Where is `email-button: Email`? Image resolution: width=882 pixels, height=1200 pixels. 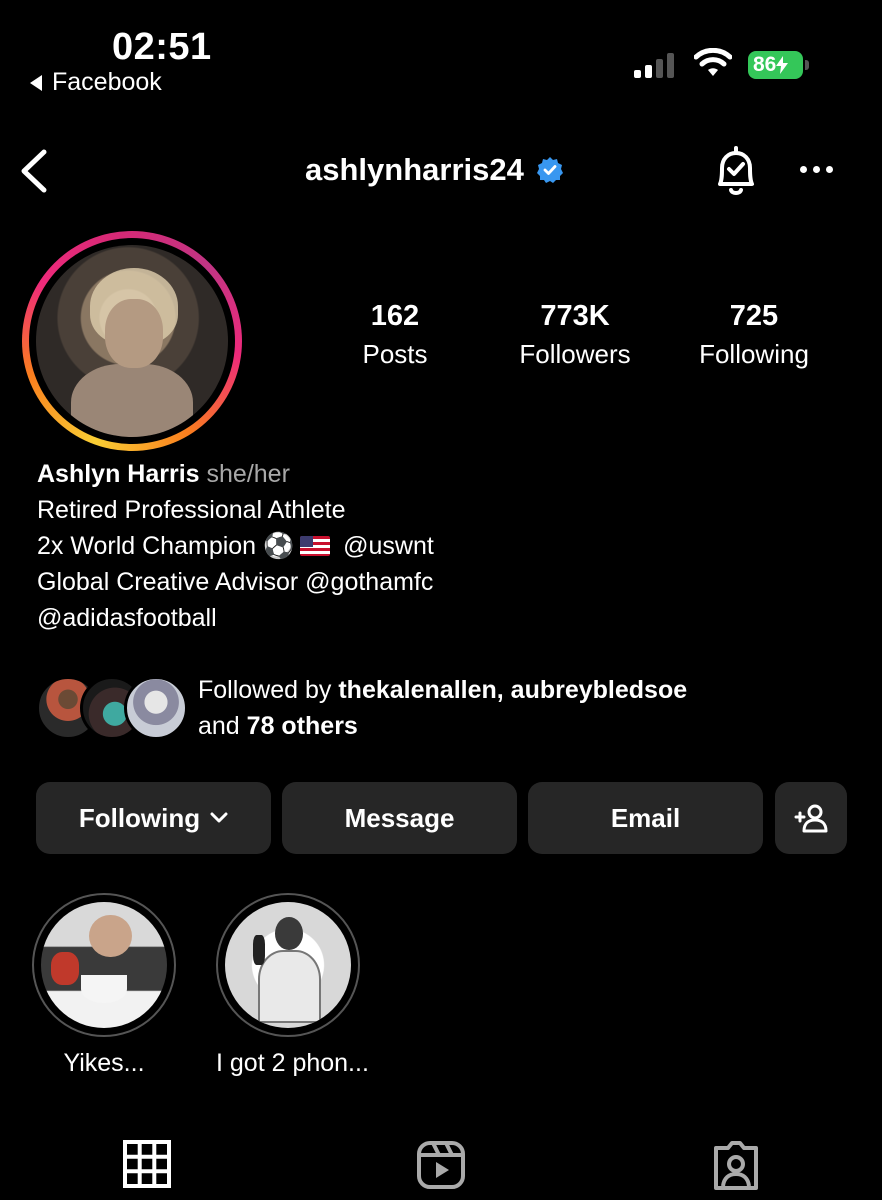
email-button: Email is located at coordinates (645, 818).